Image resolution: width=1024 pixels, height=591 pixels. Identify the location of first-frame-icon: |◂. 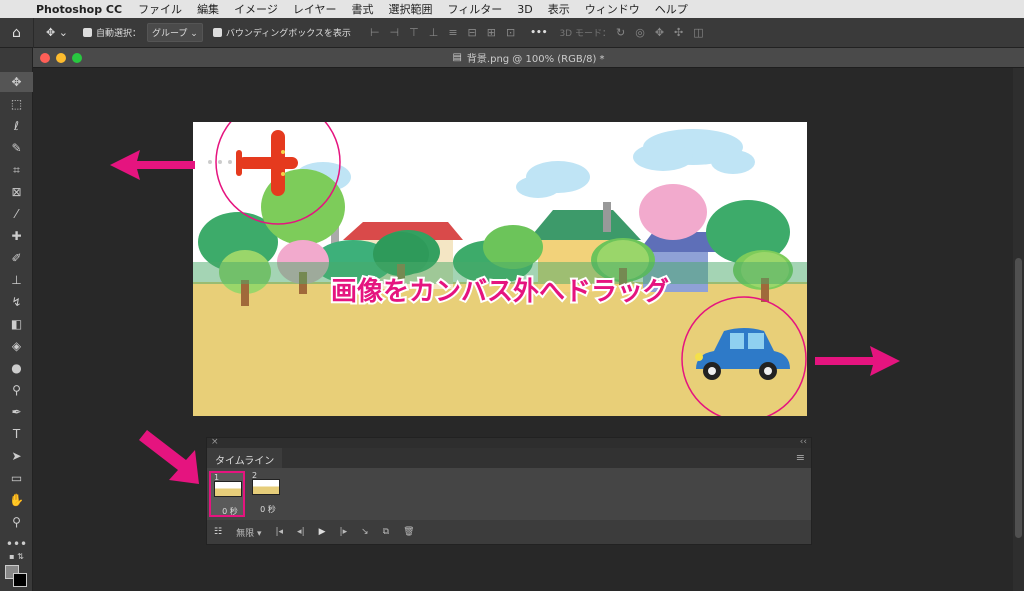
(279, 532).